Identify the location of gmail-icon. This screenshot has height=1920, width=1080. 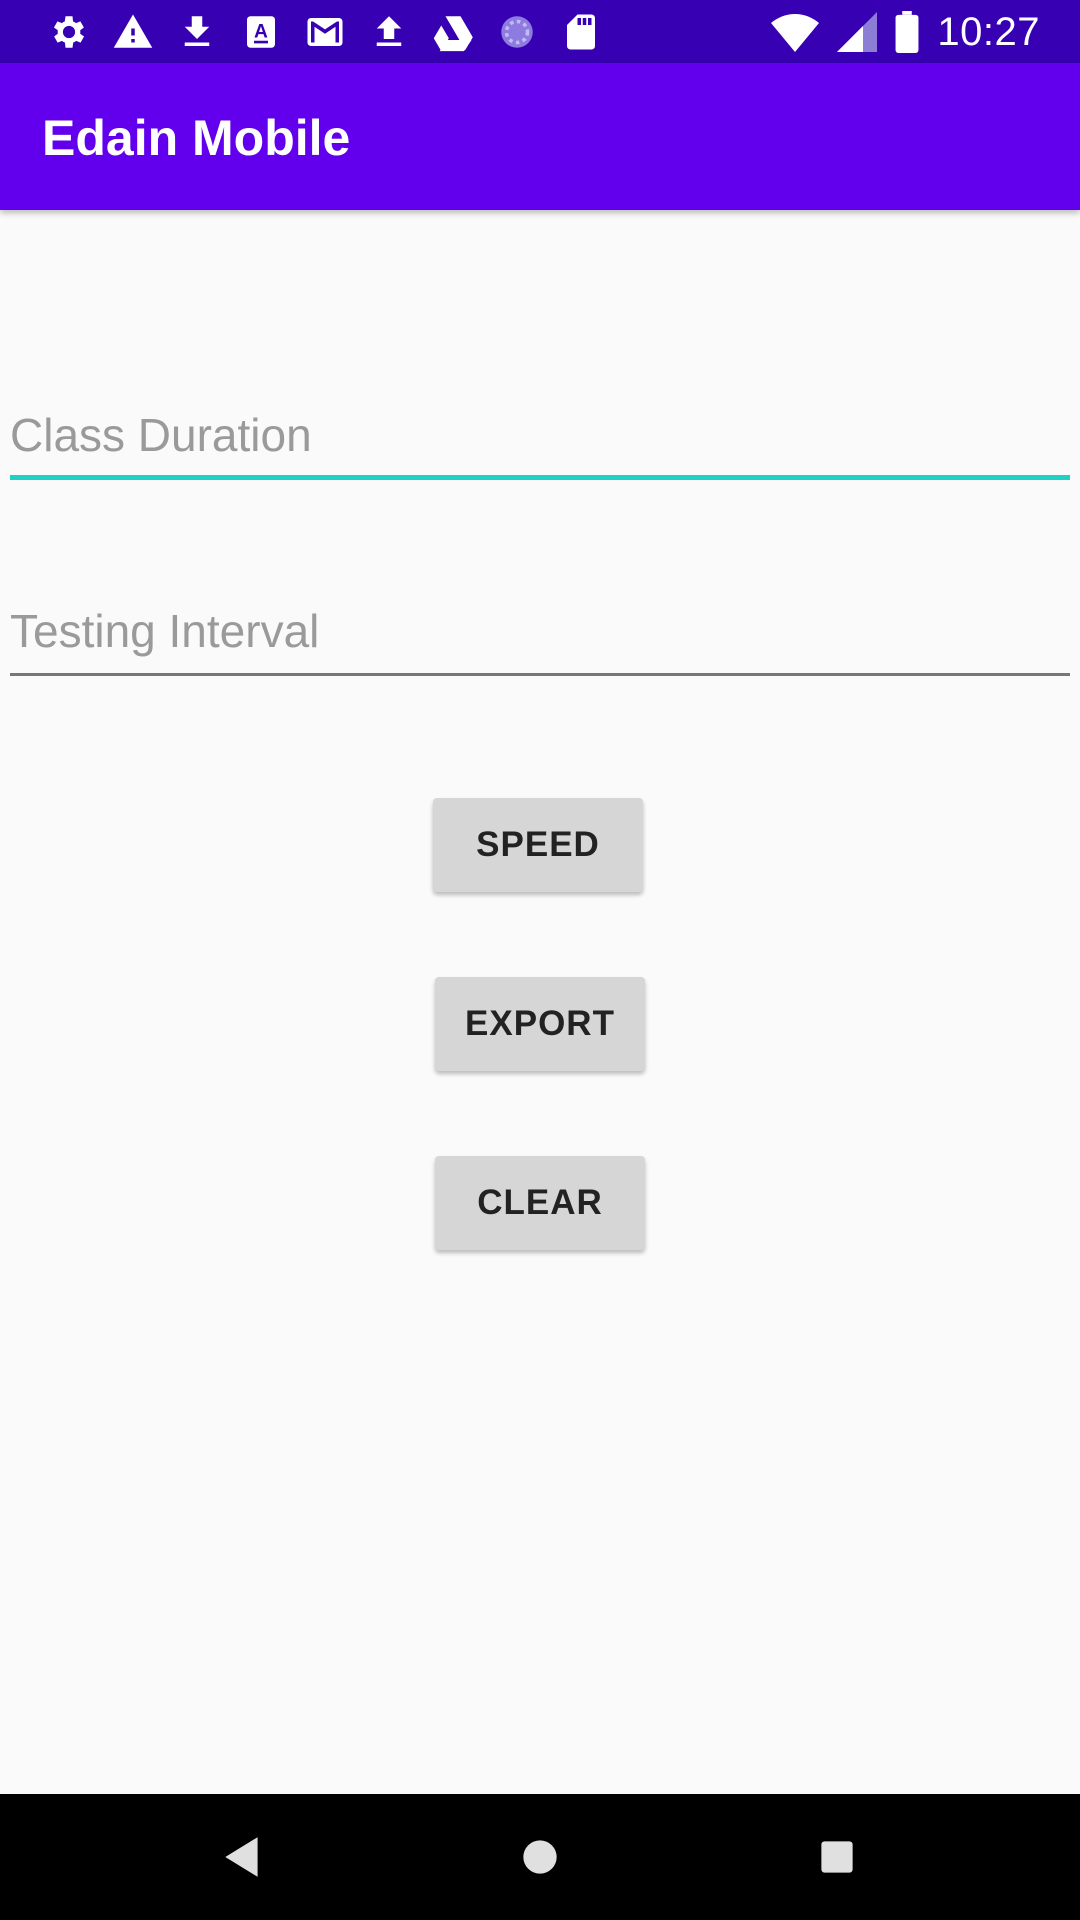
(325, 32).